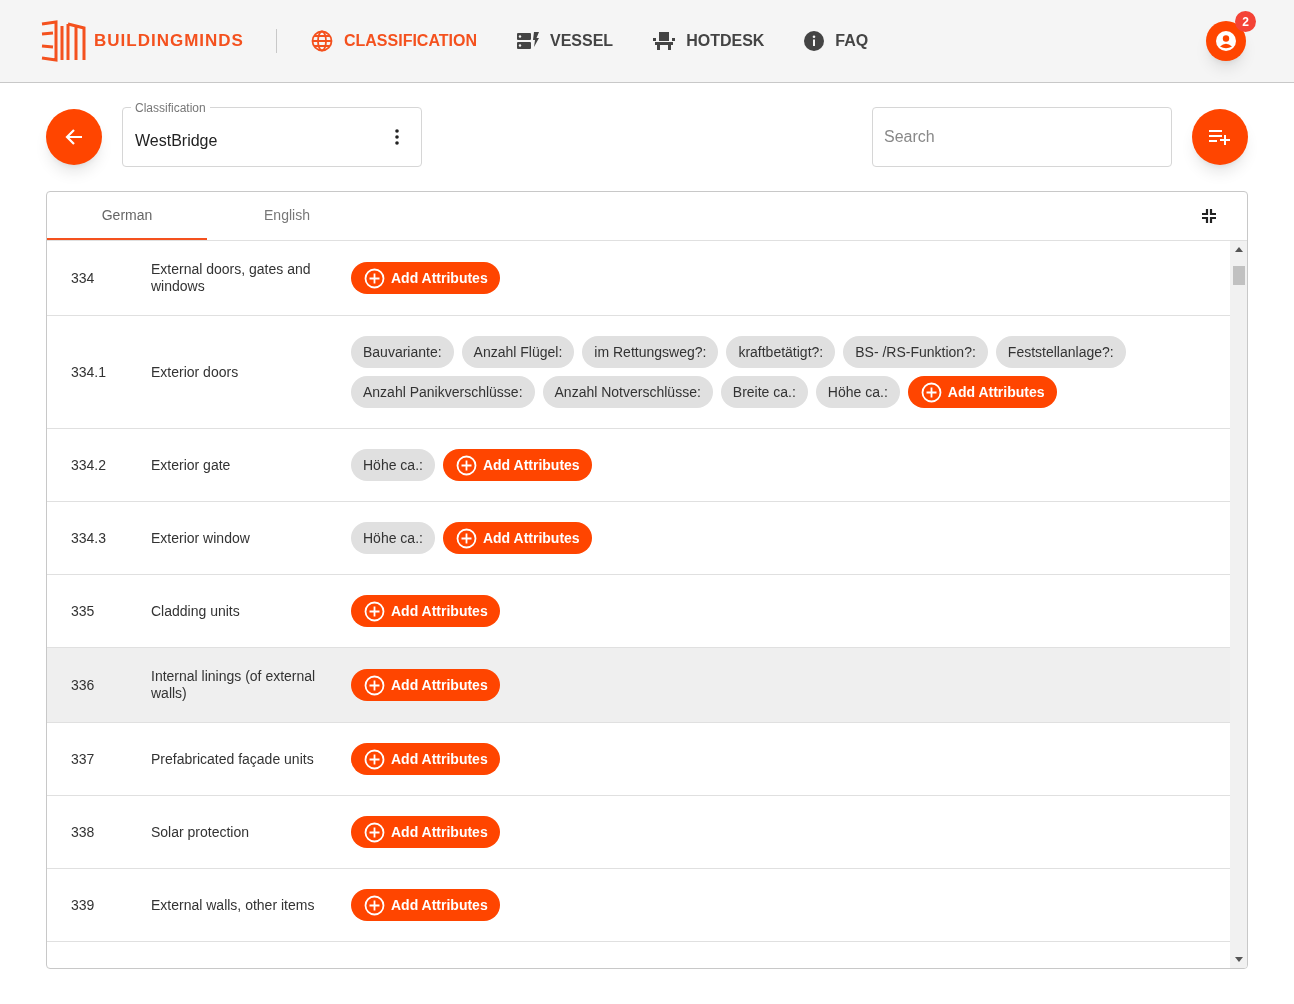 The image size is (1294, 1004). I want to click on scroll-up-icon, so click(1238, 249).